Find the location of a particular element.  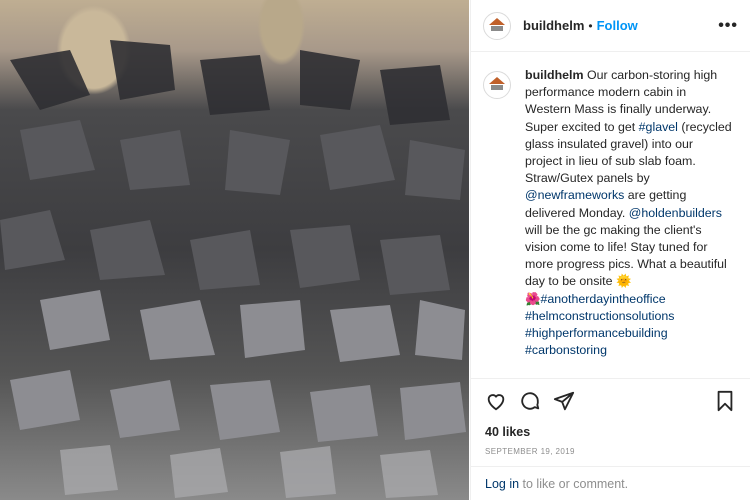

header-username: buildhelm is located at coordinates (553, 25).